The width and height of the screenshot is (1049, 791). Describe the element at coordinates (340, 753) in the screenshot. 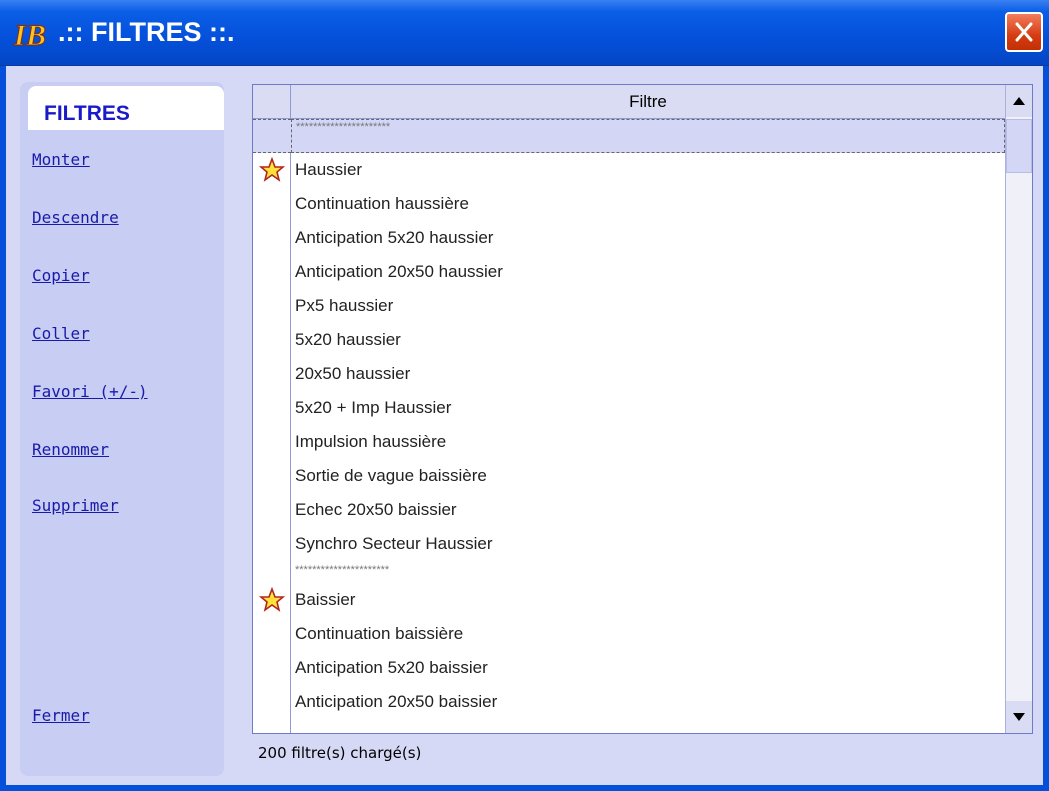

I see `status-text: 200 filtre(s) chargé(s)` at that location.